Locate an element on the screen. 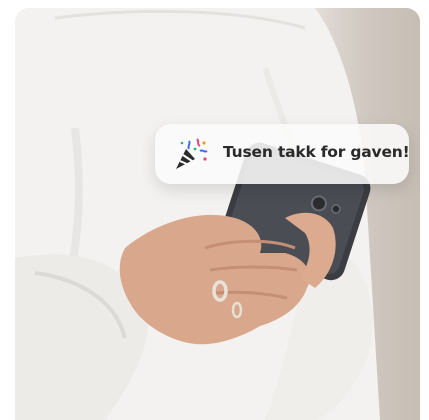  notification-toast: Tusen takk for gaven! is located at coordinates (282, 154).